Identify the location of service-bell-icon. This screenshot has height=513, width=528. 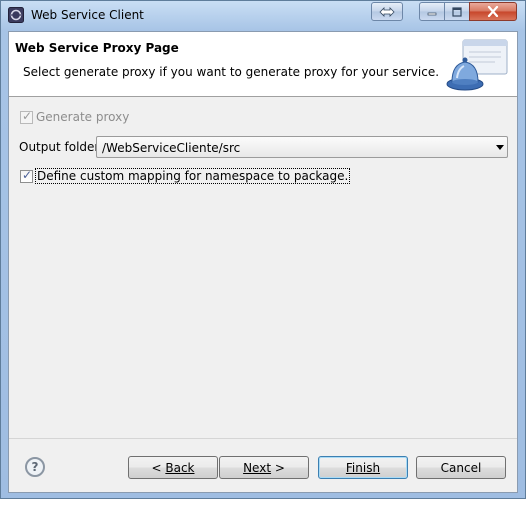
(477, 65).